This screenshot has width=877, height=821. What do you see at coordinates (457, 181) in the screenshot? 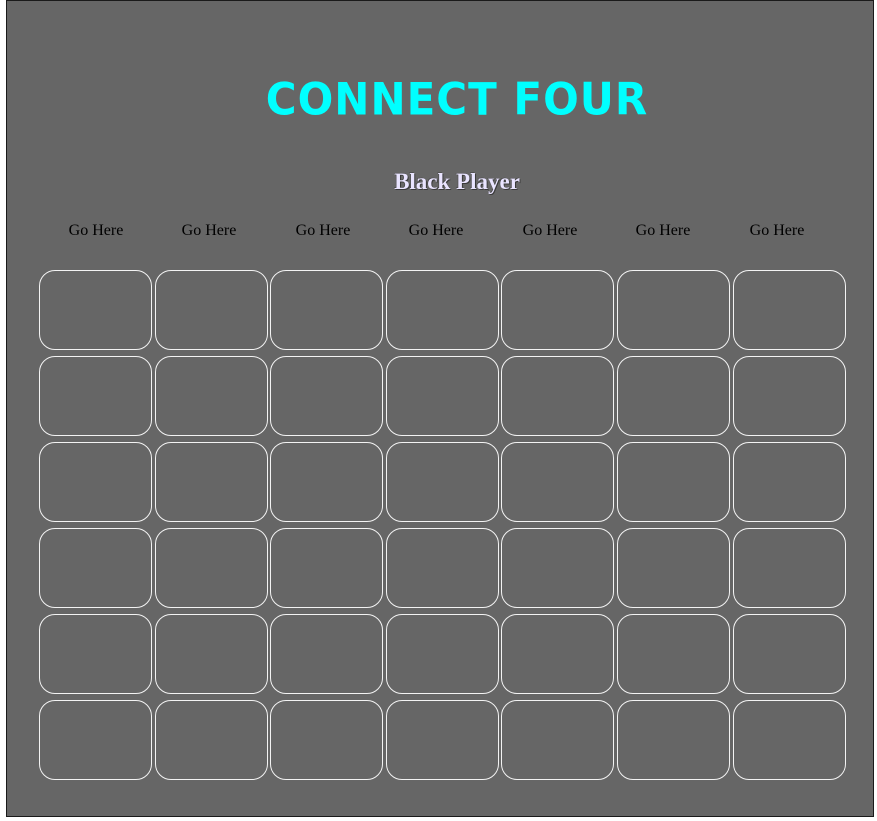
I see `current-player-label: Black Player` at bounding box center [457, 181].